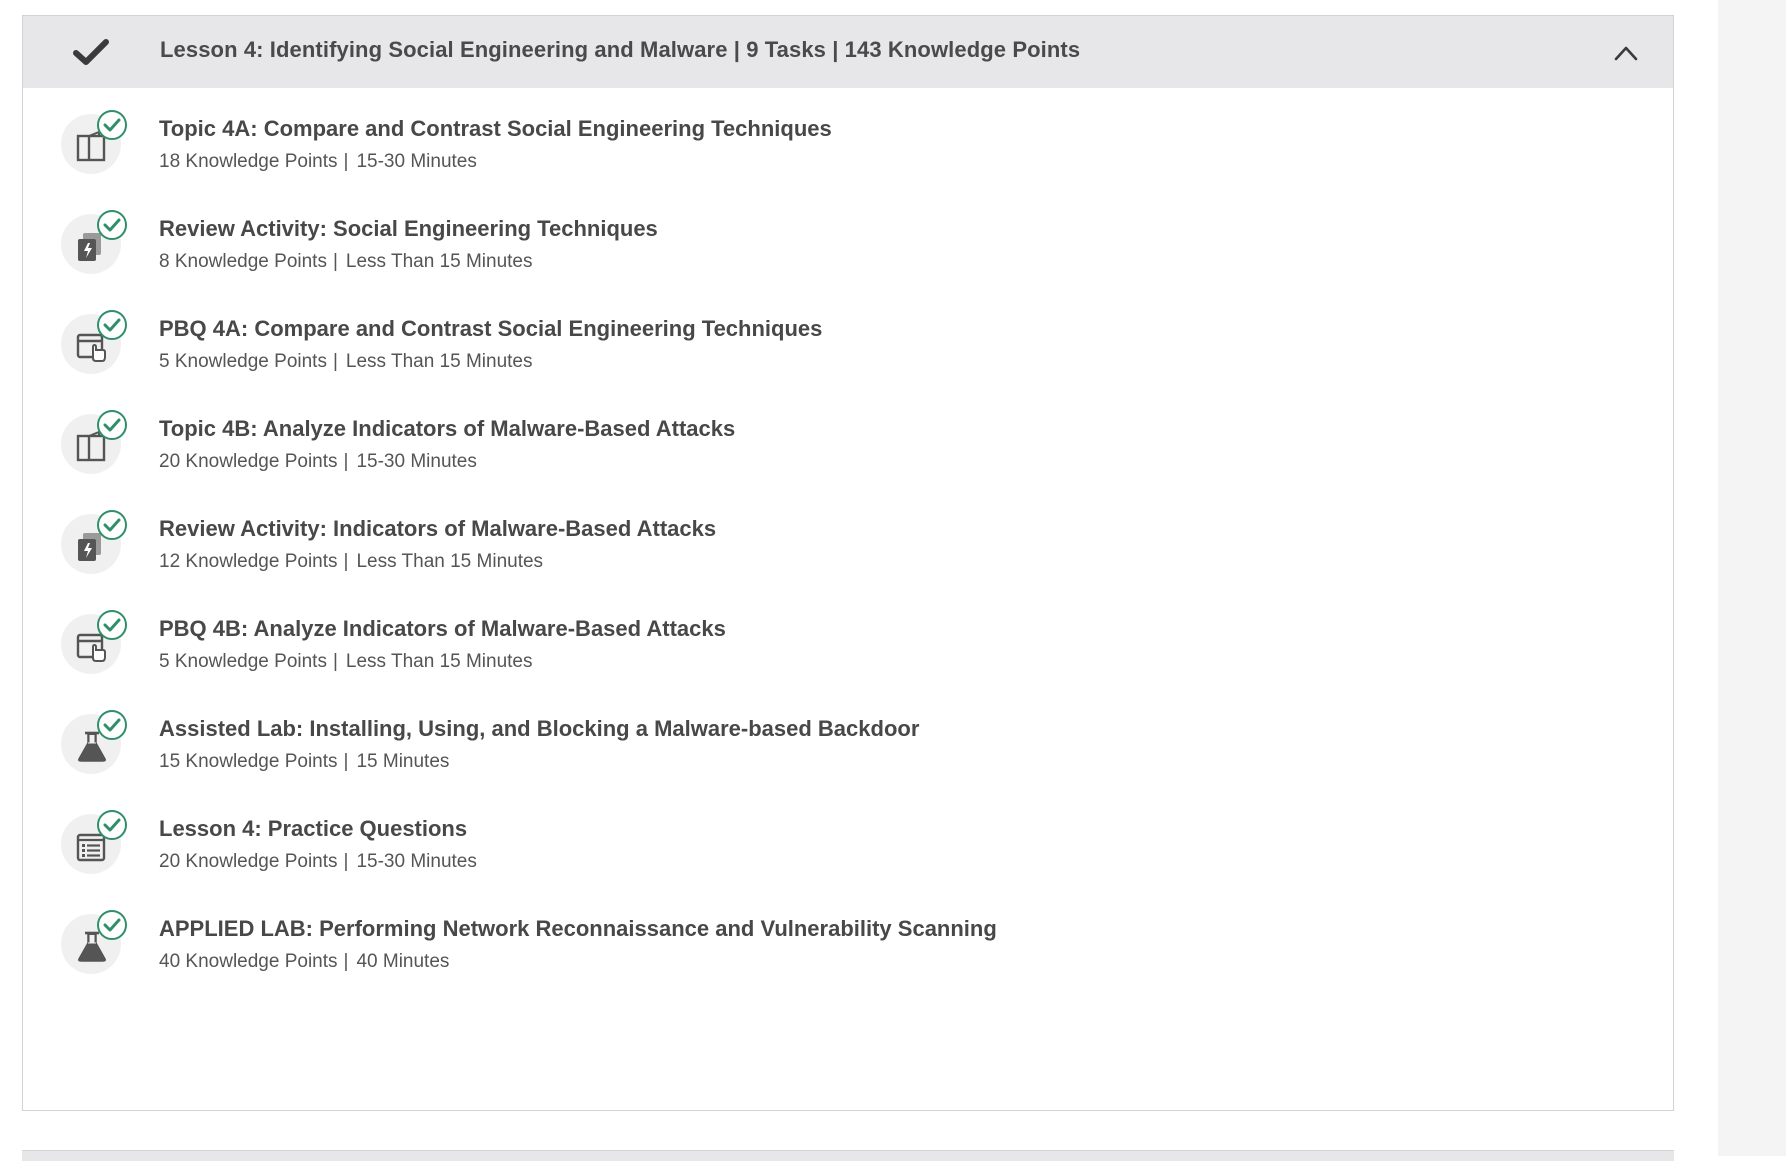 The height and width of the screenshot is (1161, 1786). I want to click on task-meta: 15 Knowledge Points | 15 Minutes, so click(304, 762).